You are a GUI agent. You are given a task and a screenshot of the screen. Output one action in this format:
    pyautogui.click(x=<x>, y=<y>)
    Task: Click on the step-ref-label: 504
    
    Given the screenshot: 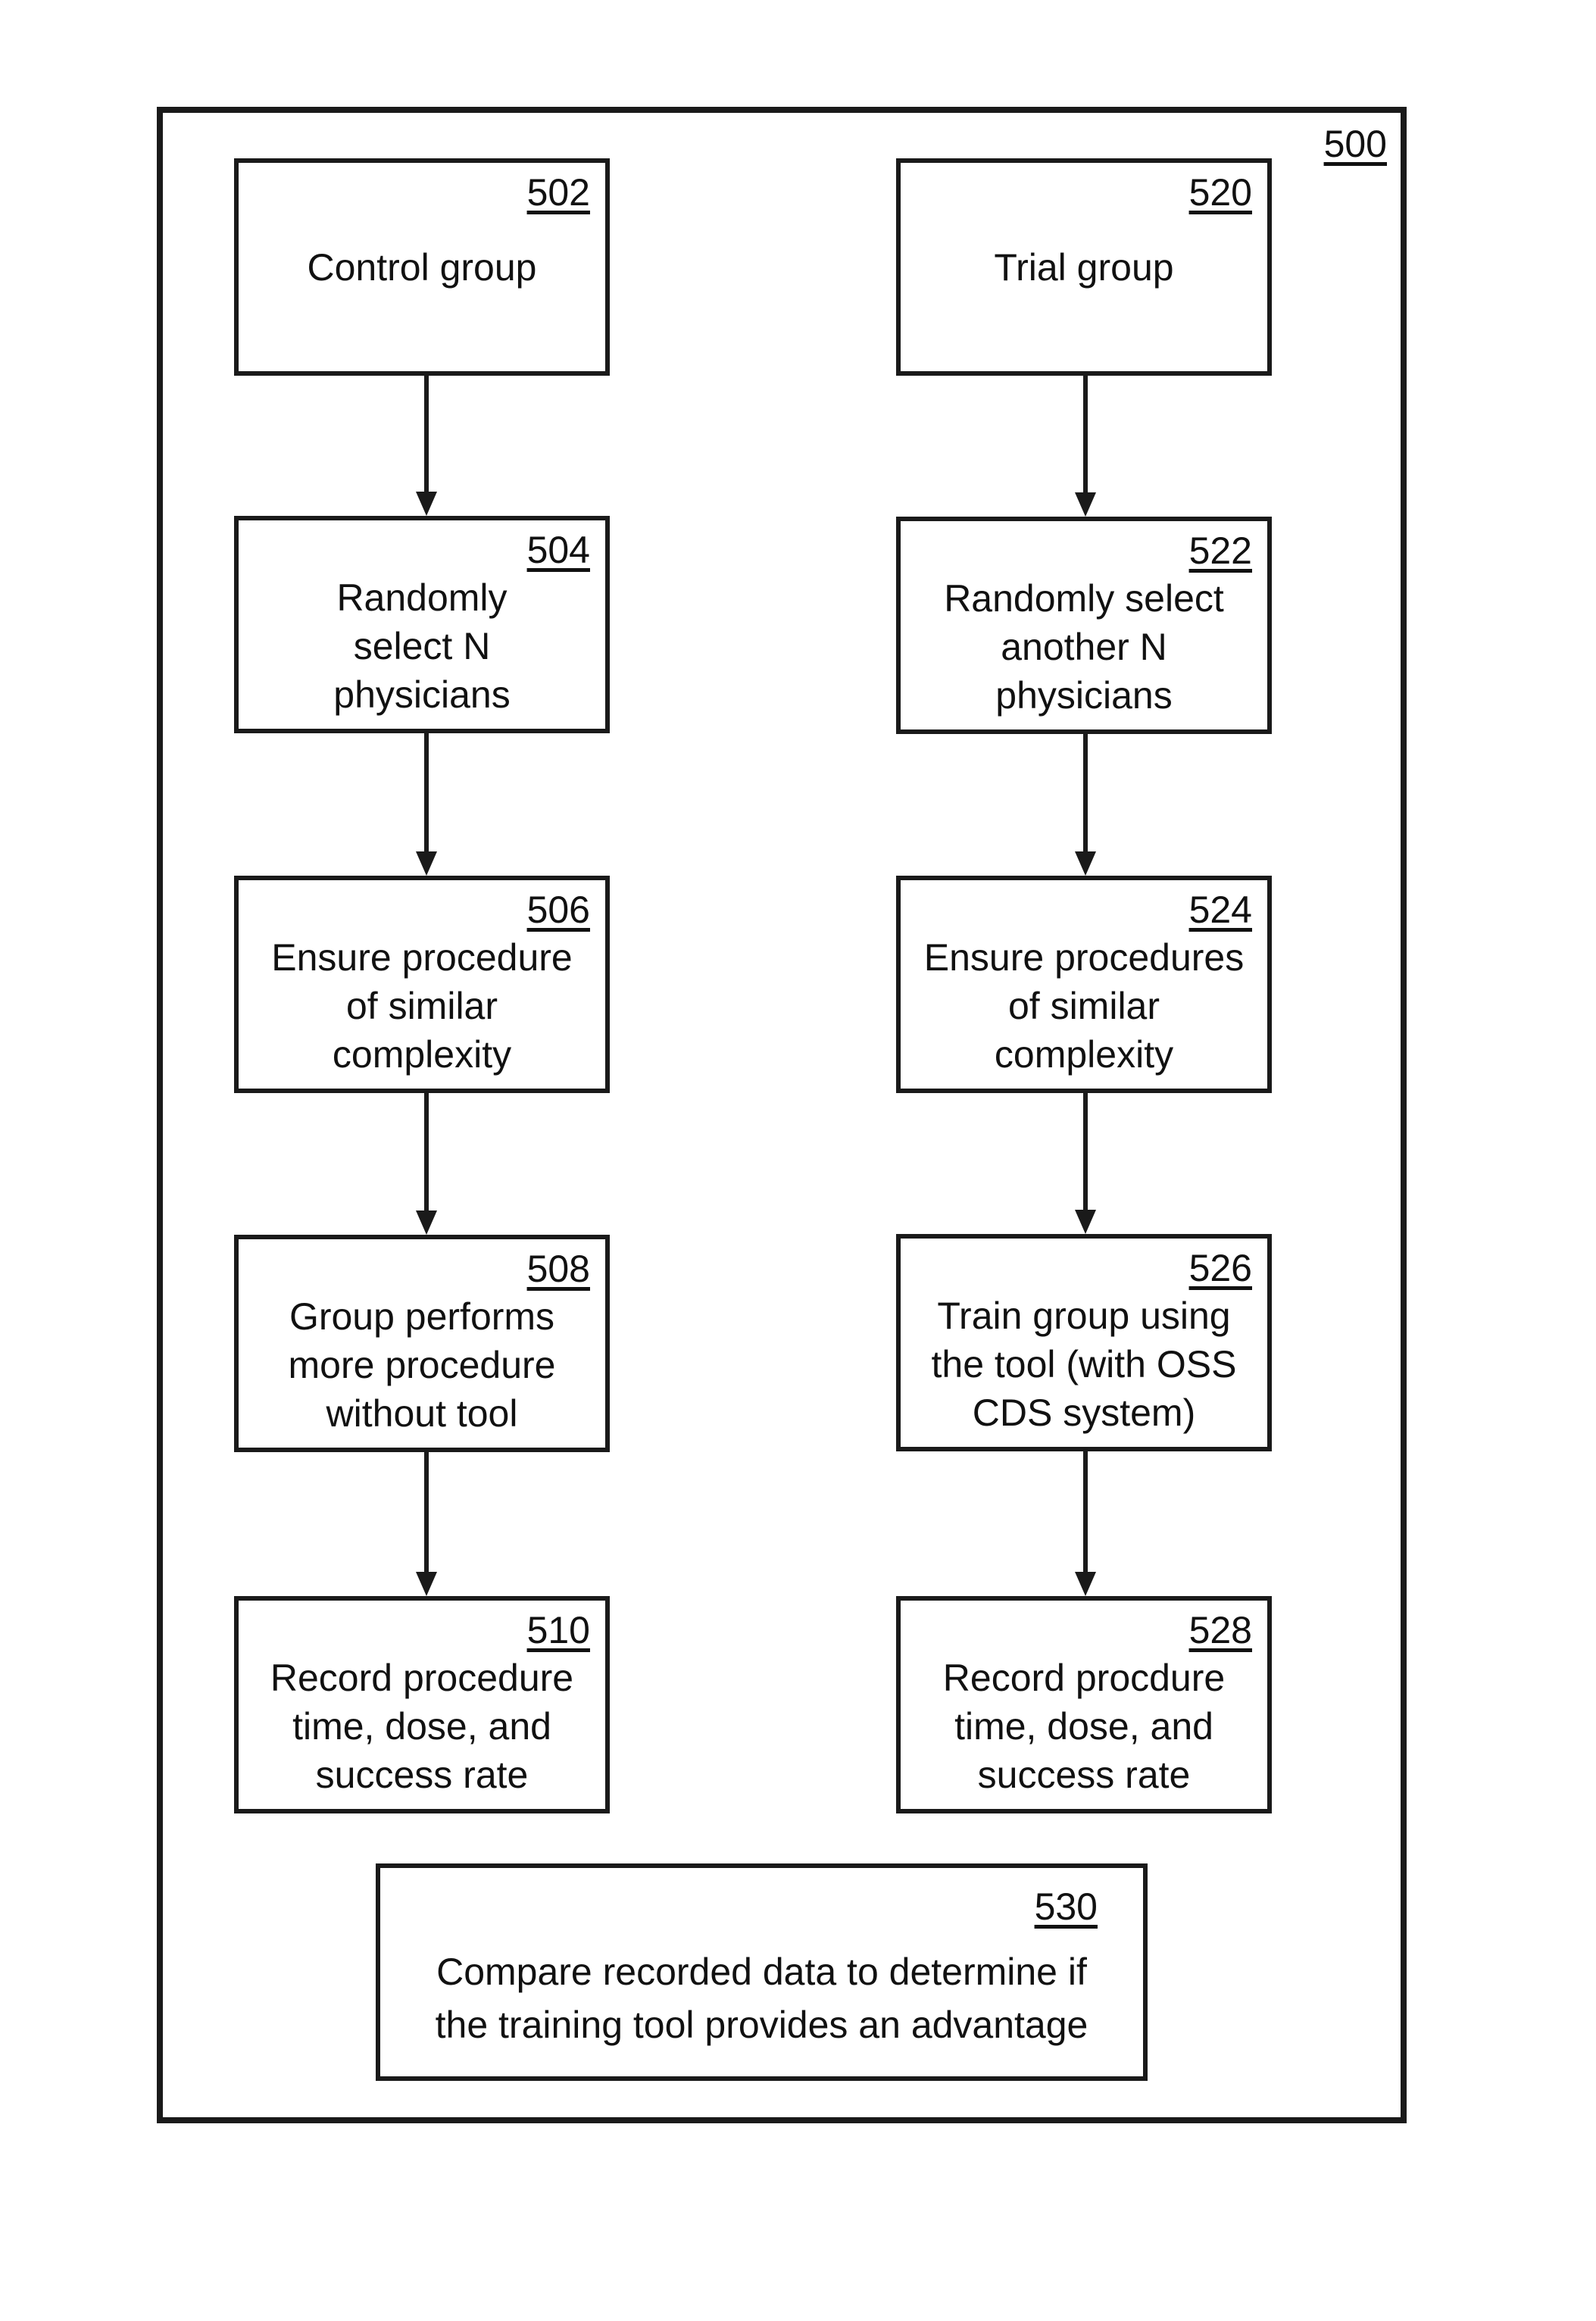 What is the action you would take?
    pyautogui.click(x=558, y=550)
    